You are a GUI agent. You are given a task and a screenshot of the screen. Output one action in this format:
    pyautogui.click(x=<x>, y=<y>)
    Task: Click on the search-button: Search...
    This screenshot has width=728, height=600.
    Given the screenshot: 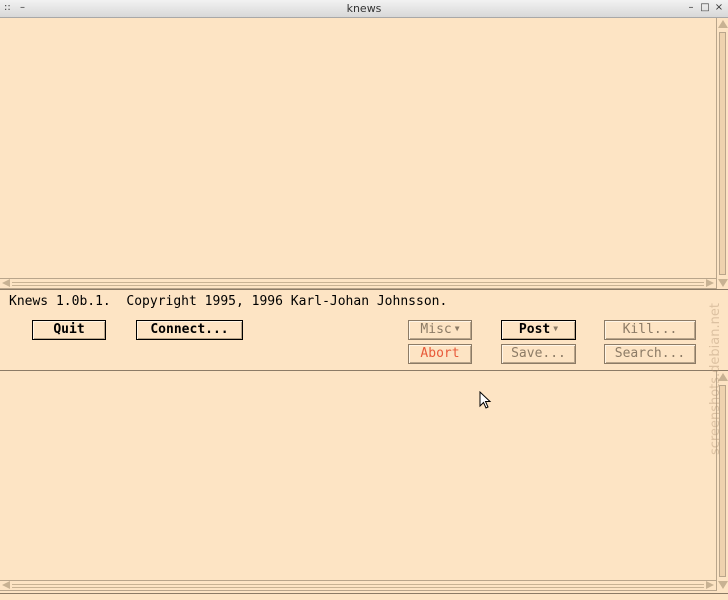 What is the action you would take?
    pyautogui.click(x=650, y=354)
    